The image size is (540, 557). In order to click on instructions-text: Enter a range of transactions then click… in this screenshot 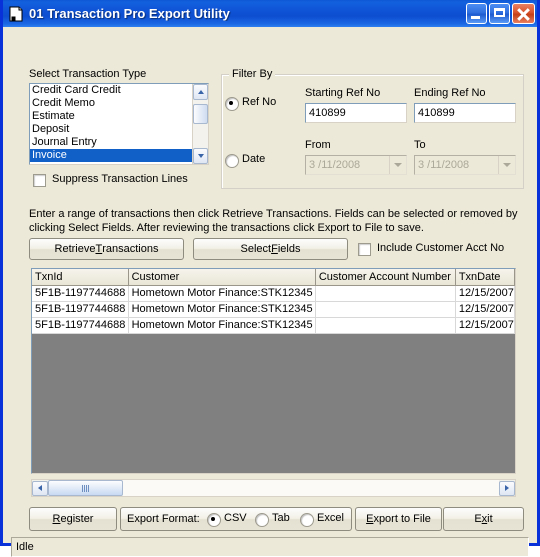, I will do `click(279, 221)`.